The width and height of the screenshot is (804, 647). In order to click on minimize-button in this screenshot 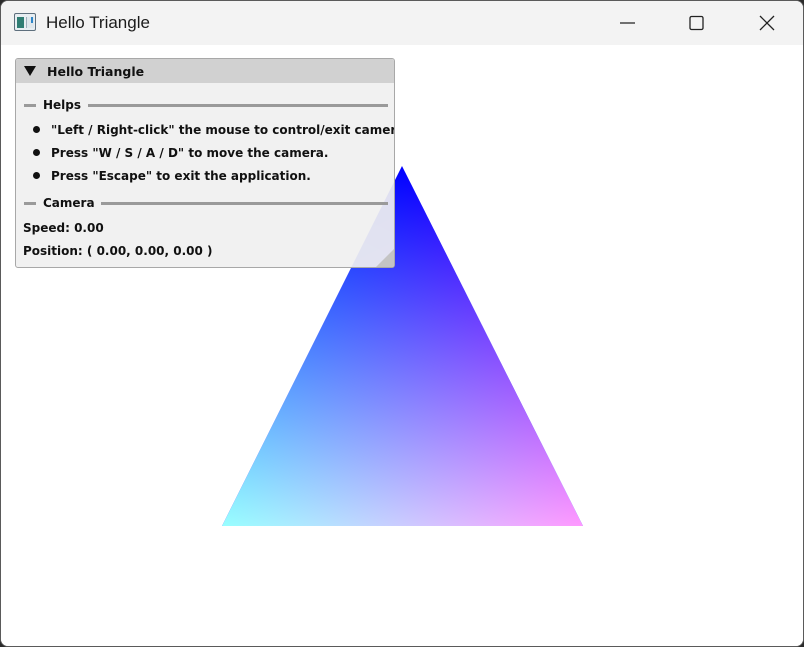, I will do `click(629, 23)`.